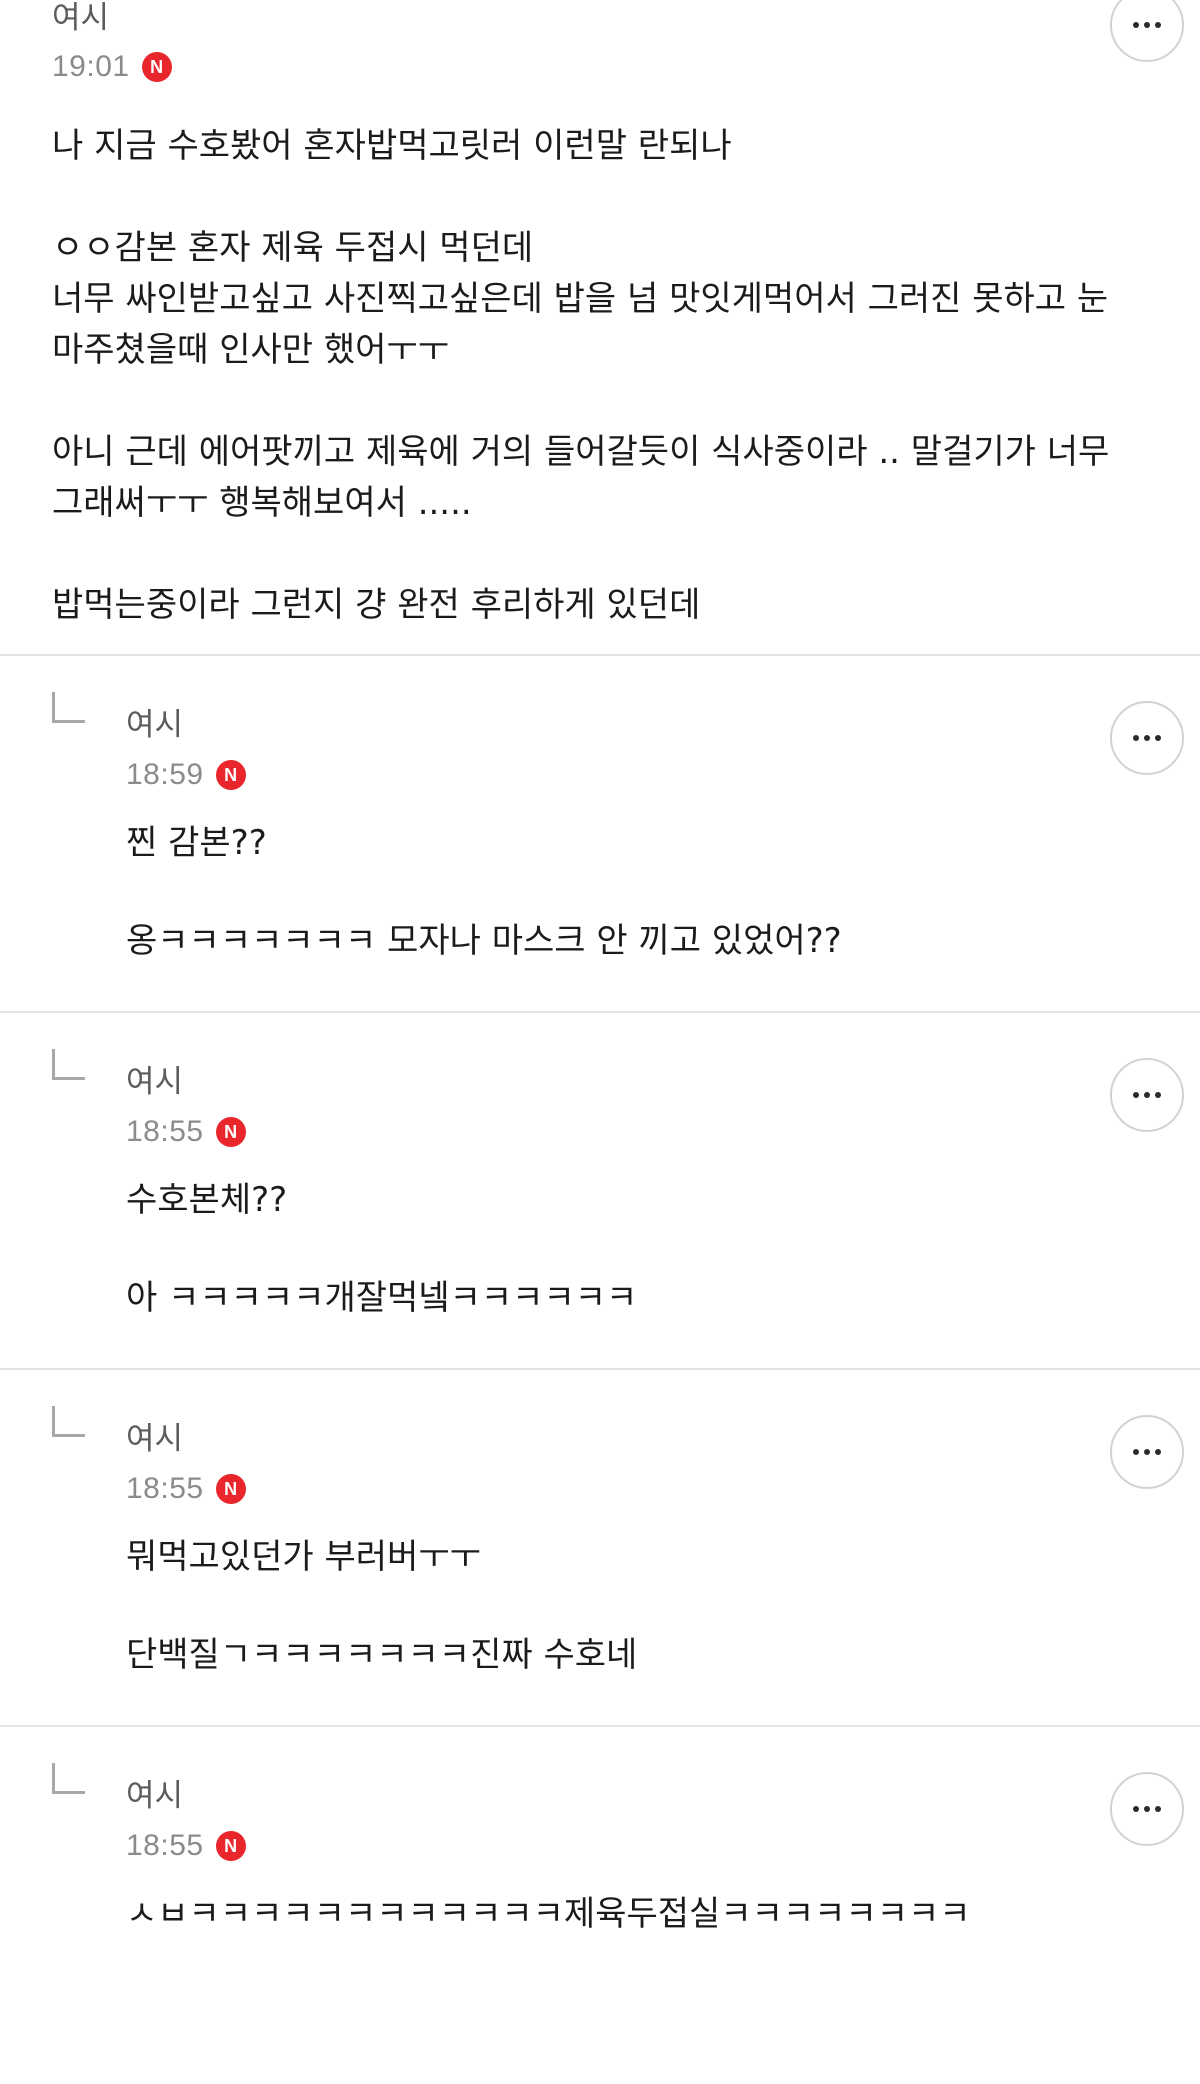 The width and height of the screenshot is (1200, 2084). Describe the element at coordinates (548, 1914) in the screenshot. I see `comment-body: ㅅㅂㅋㅋㅋㅋㅋㅋㅋㅋㅋㅋㅋㅋ제육두접실ㅋㅋㅋㅋㅋㅋㅋㅋ` at that location.